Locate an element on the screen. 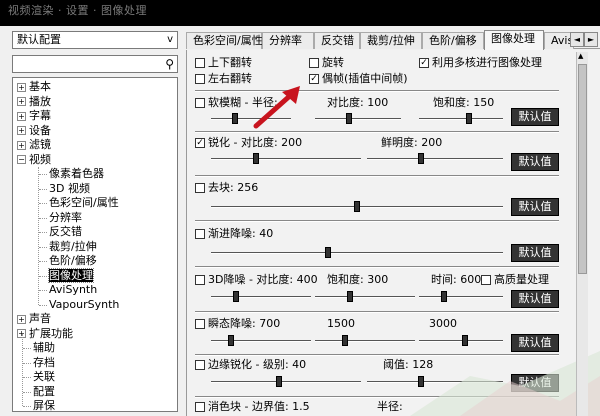  tree-item: 3D 视频 is located at coordinates (69, 189).